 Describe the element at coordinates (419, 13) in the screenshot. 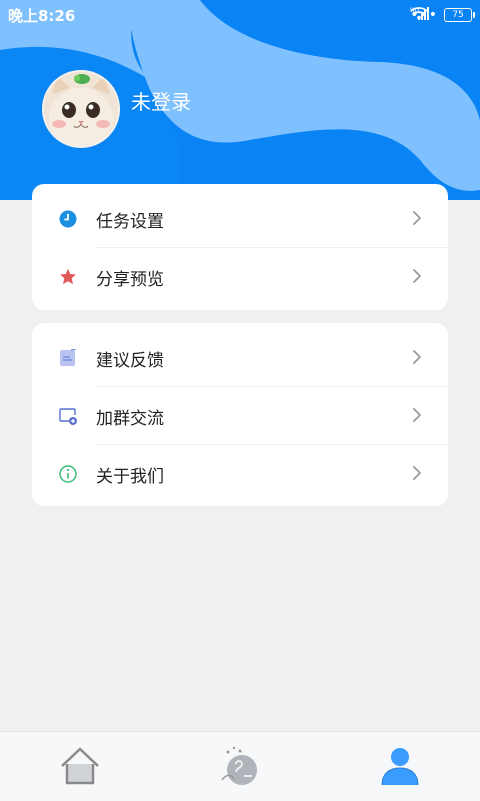

I see `wifi-icon` at that location.